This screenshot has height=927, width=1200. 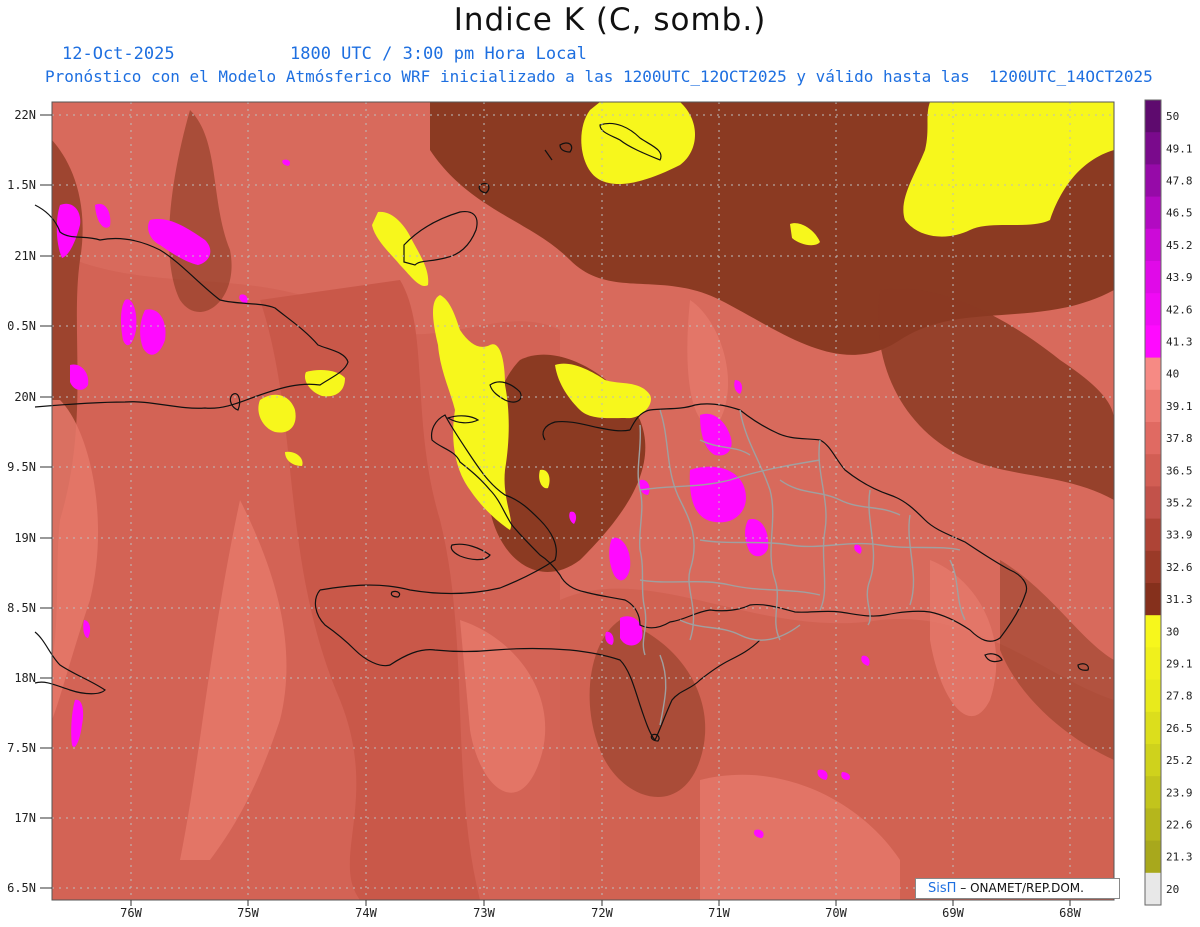 What do you see at coordinates (836, 913) in the screenshot?
I see `lon-label: 70W` at bounding box center [836, 913].